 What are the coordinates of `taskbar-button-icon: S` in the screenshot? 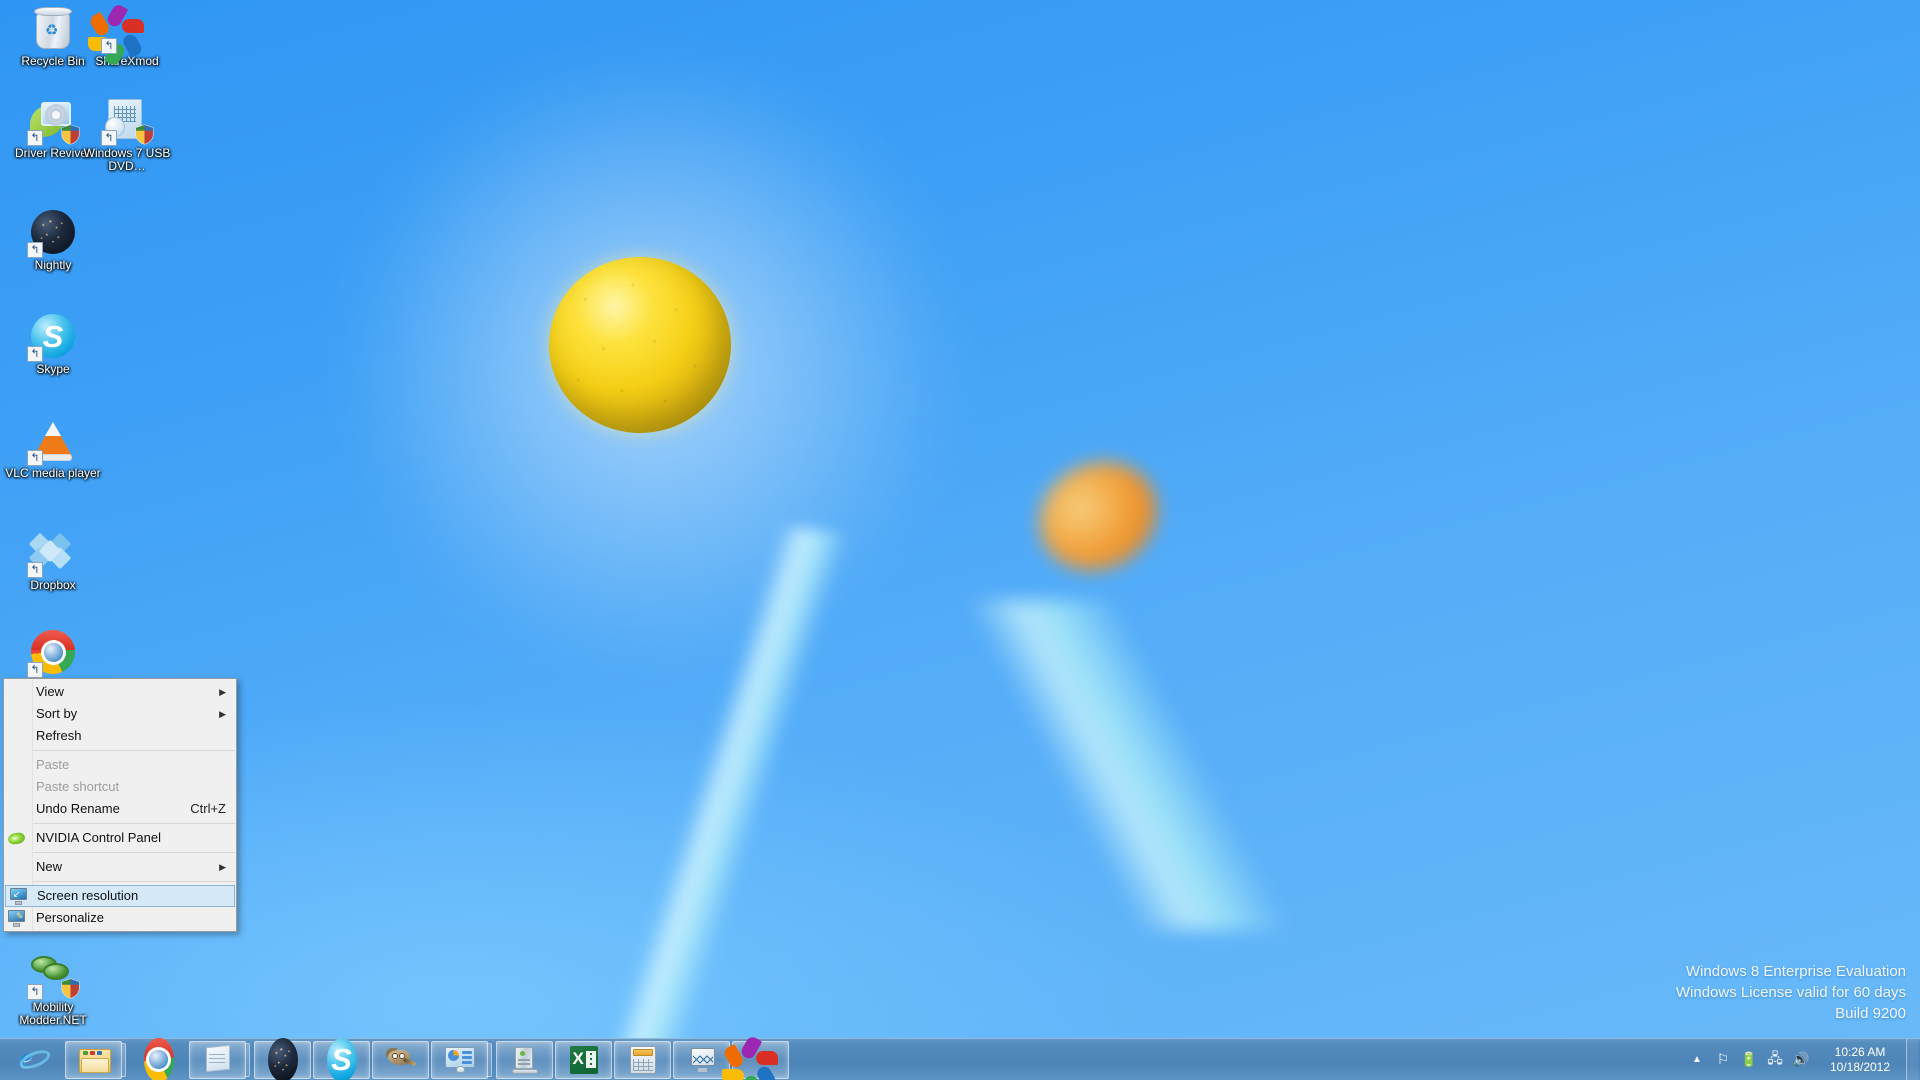 It's located at (341, 1058).